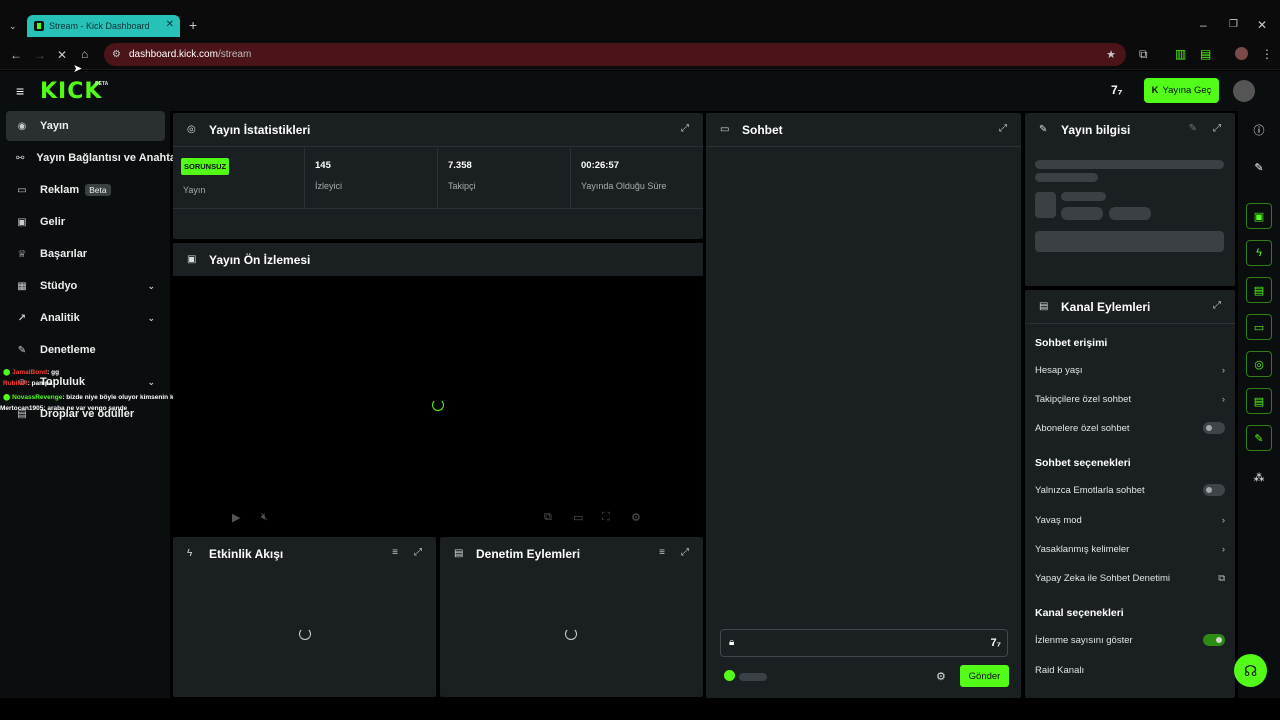  Describe the element at coordinates (85, 318) in the screenshot. I see `sidebar-item-analytics: ↗ Analitik ⌄` at that location.